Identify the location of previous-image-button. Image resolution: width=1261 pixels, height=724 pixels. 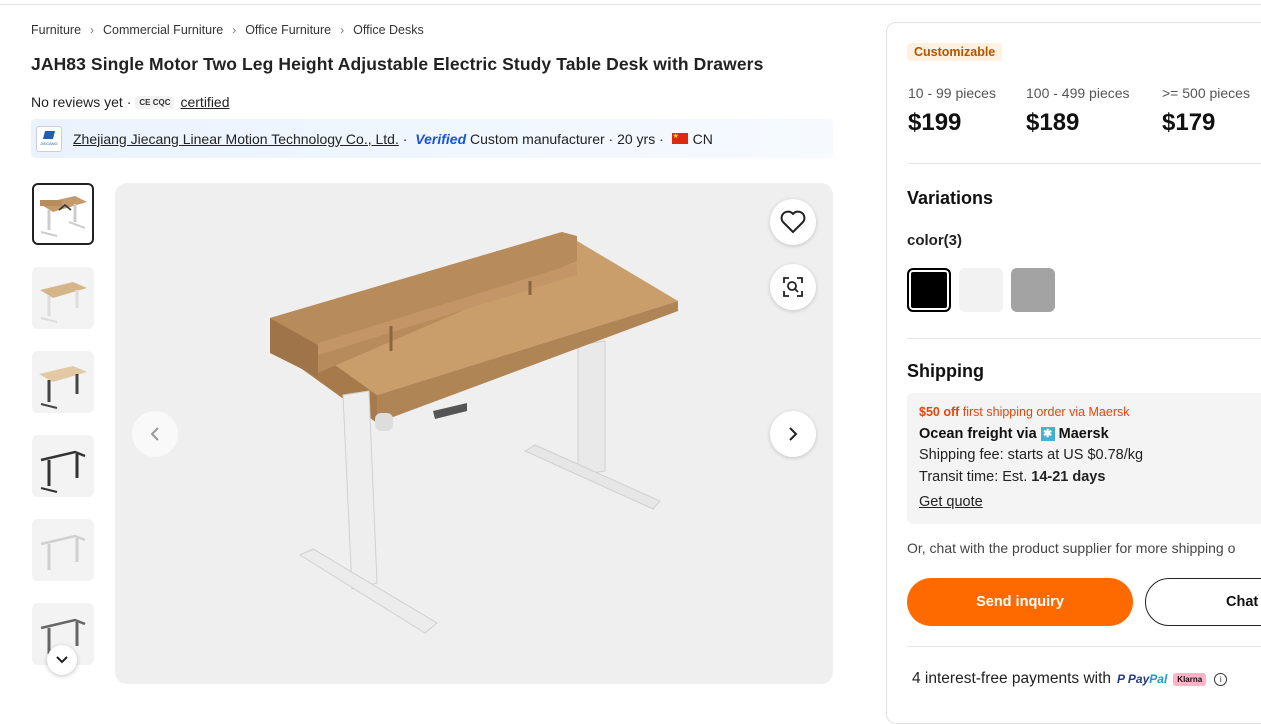
(155, 434).